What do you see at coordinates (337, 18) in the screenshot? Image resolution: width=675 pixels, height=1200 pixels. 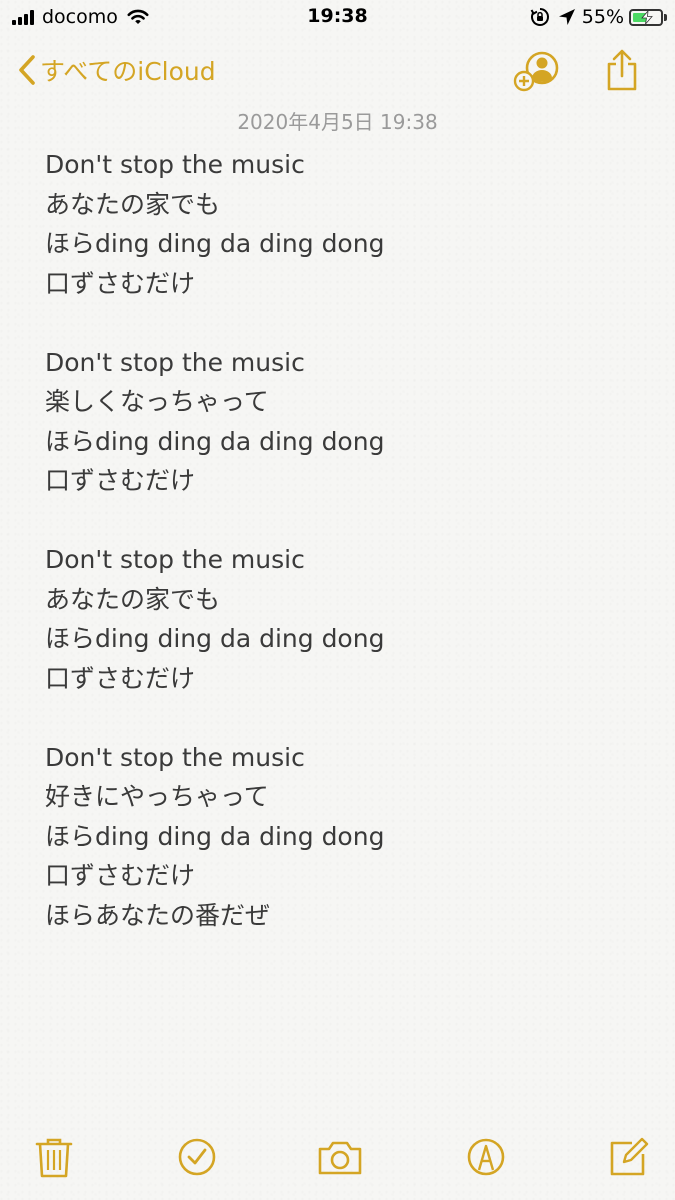 I see `status-bar: docomo 19:38 55%` at bounding box center [337, 18].